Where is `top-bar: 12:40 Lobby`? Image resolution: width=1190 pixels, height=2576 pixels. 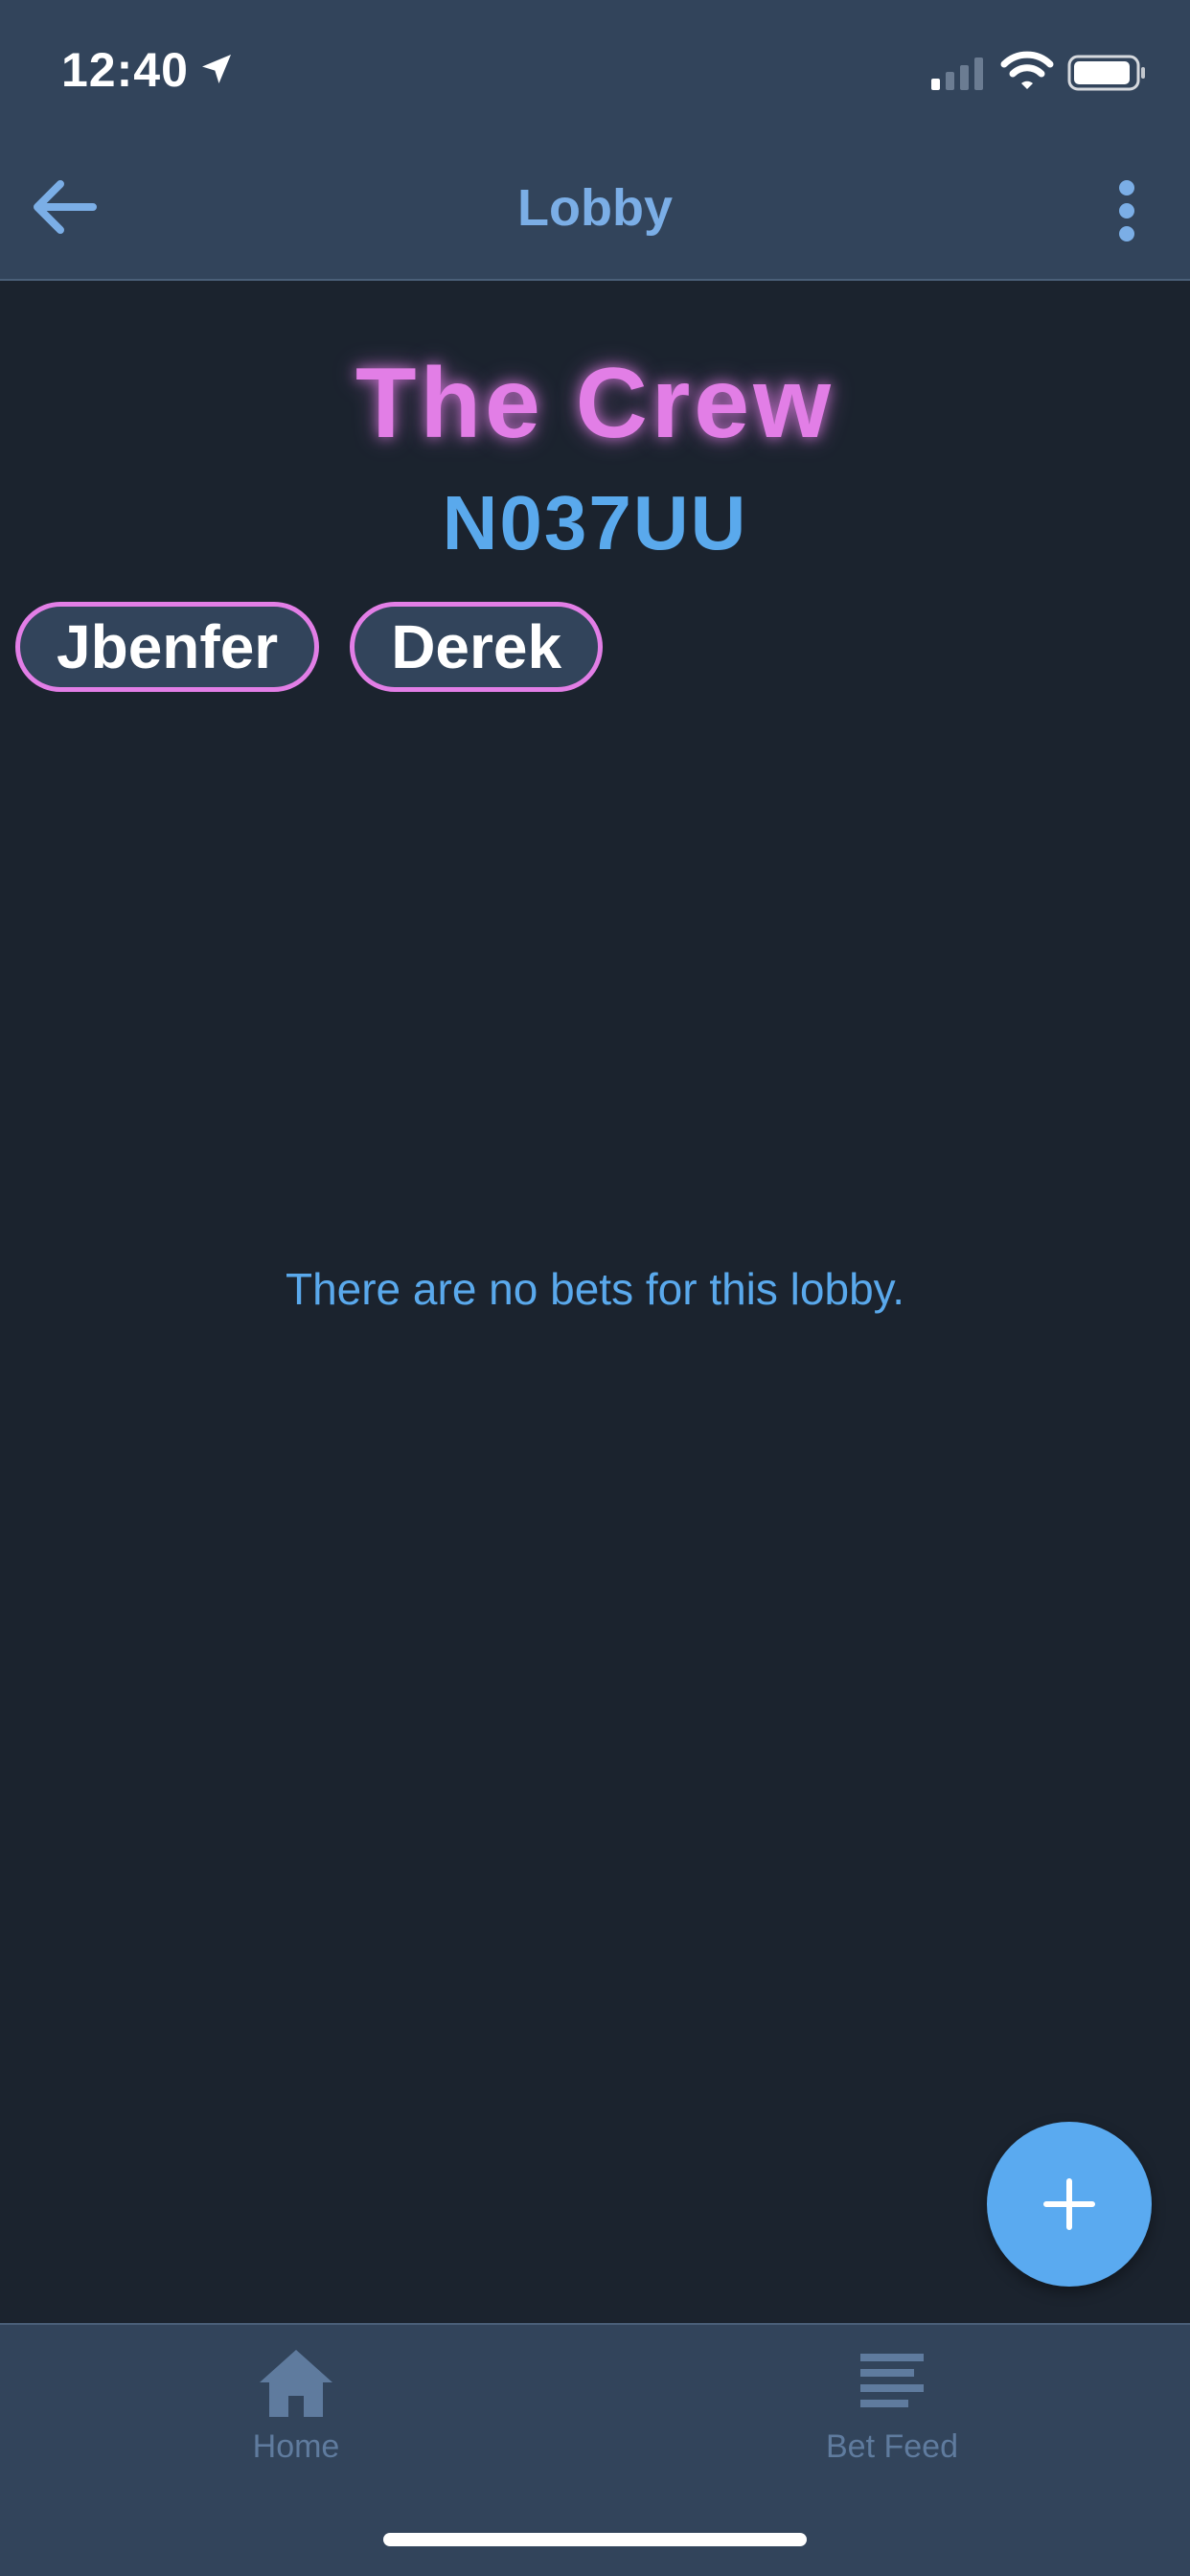 top-bar: 12:40 Lobby is located at coordinates (595, 140).